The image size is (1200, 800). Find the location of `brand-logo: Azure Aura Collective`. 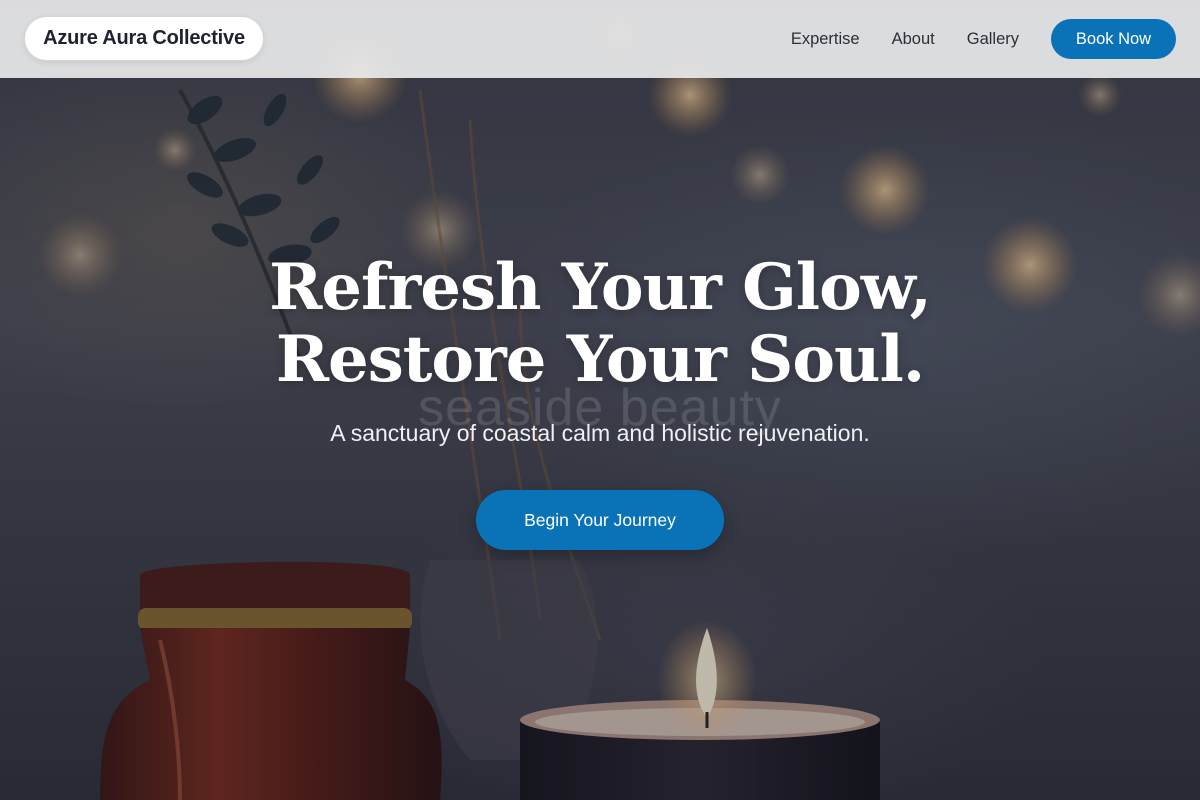

brand-logo: Azure Aura Collective is located at coordinates (144, 38).